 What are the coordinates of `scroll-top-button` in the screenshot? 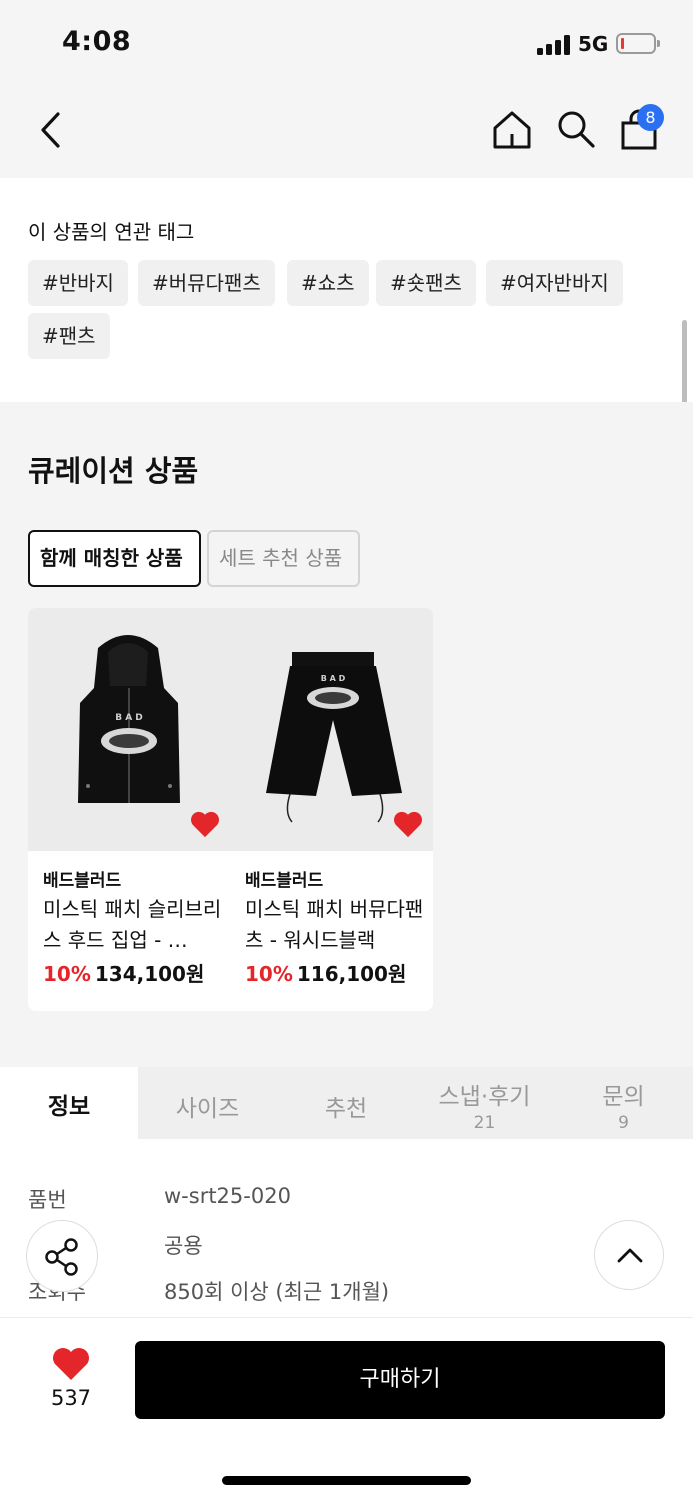 It's located at (629, 1255).